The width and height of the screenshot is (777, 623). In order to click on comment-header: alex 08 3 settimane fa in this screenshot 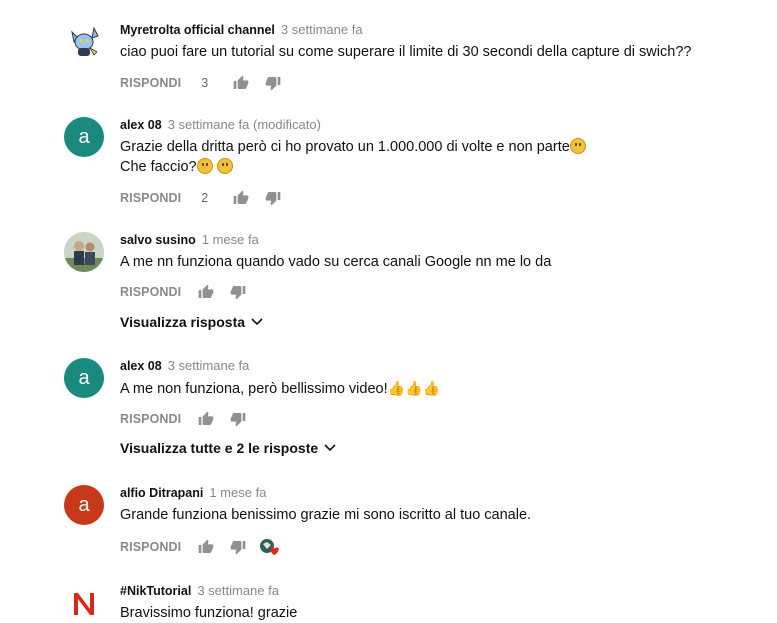, I will do `click(184, 365)`.